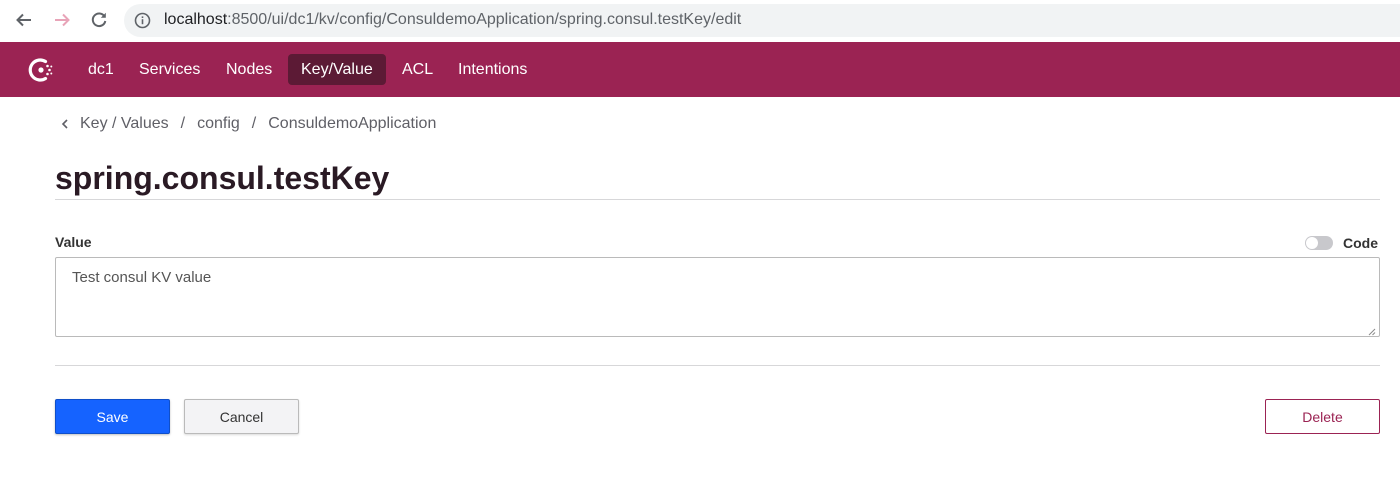 This screenshot has width=1400, height=497. Describe the element at coordinates (1360, 243) in the screenshot. I see `code-toggle-label: Code` at that location.